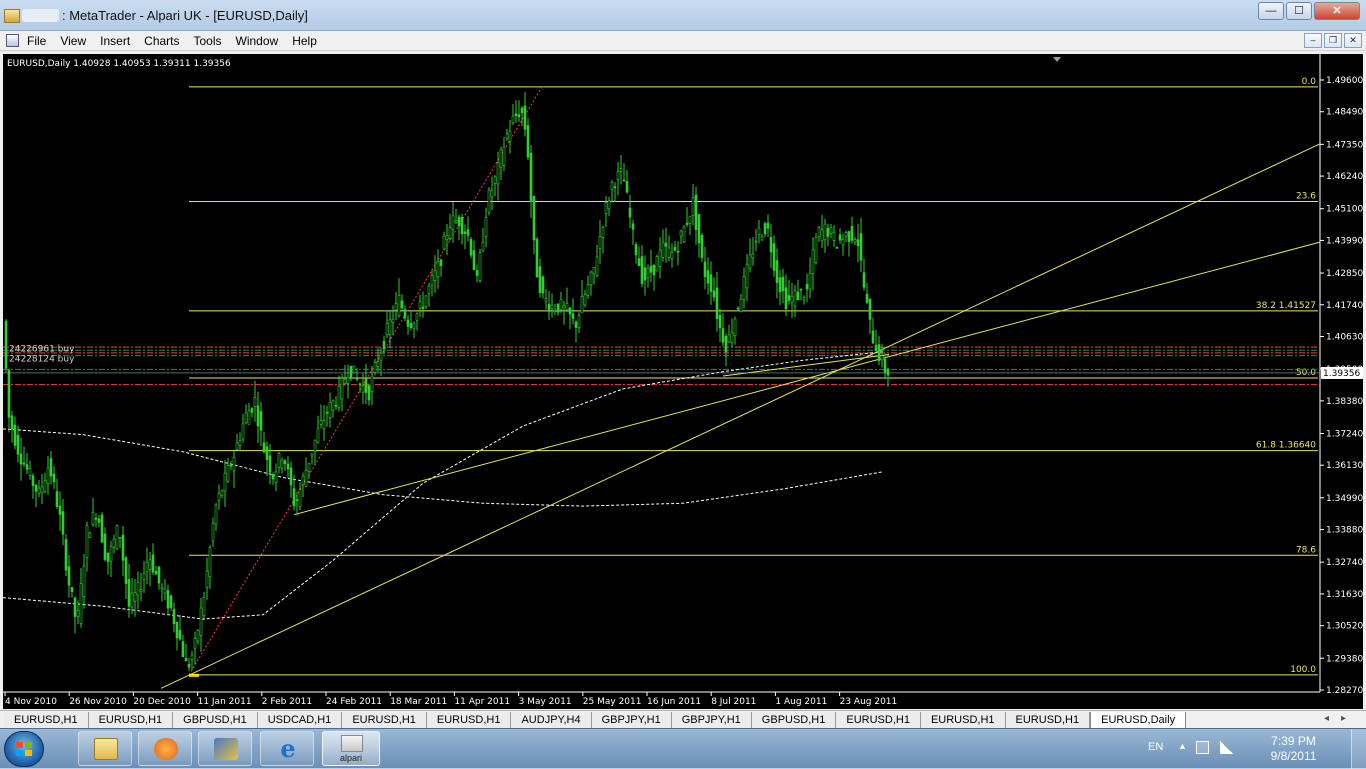 The height and width of the screenshot is (769, 1366). What do you see at coordinates (1202, 747) in the screenshot?
I see `network-icon` at bounding box center [1202, 747].